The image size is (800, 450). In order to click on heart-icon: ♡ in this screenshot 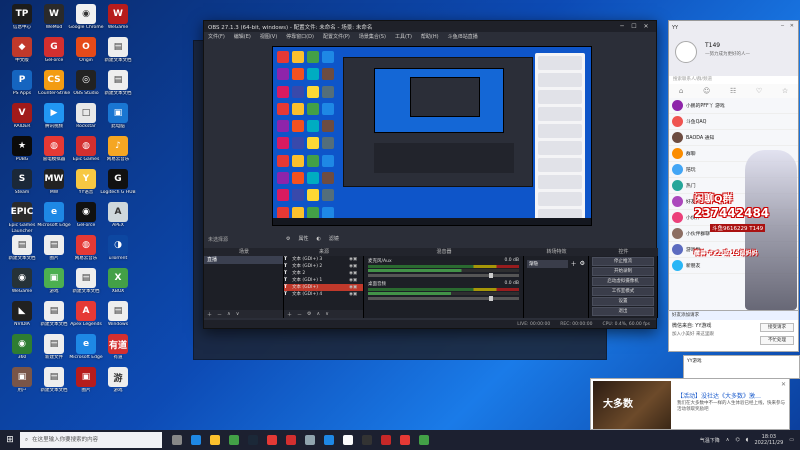, I will do `click(759, 91)`.